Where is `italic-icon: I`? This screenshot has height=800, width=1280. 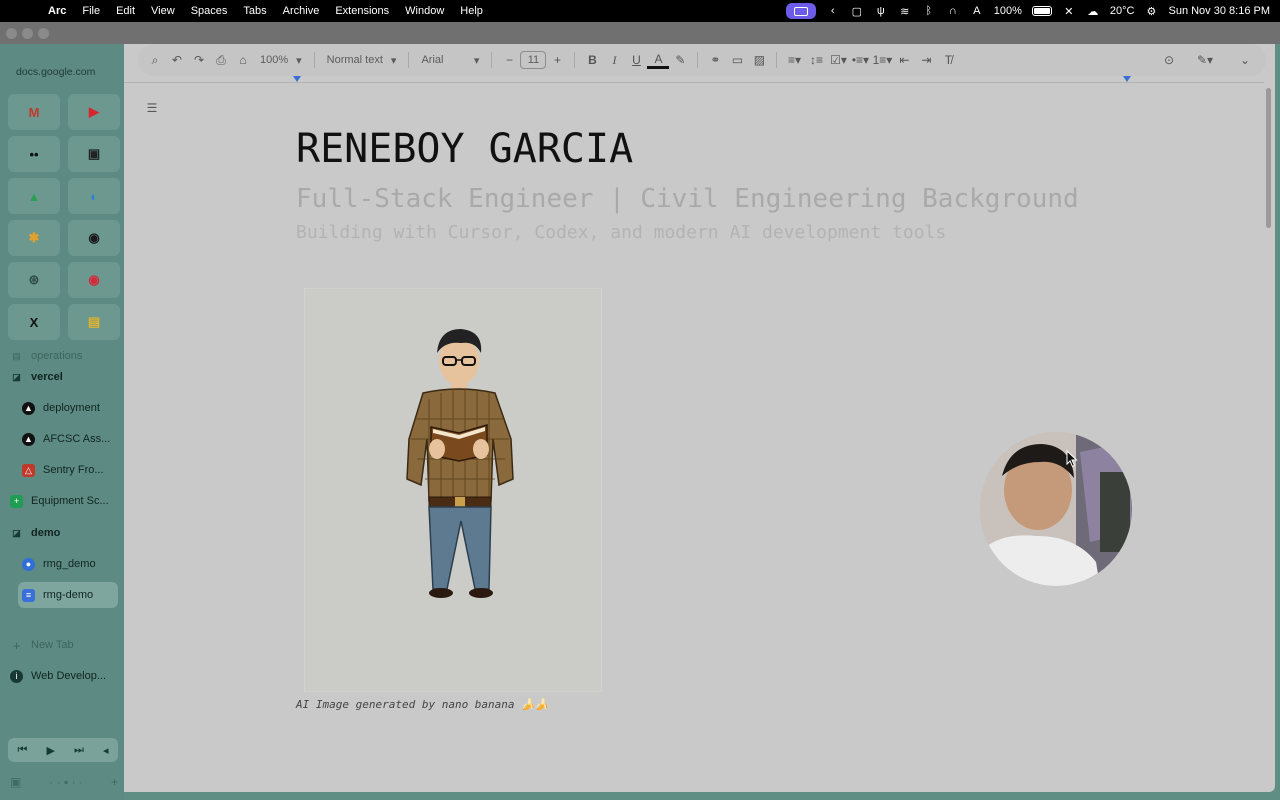
italic-icon: I is located at coordinates (614, 60).